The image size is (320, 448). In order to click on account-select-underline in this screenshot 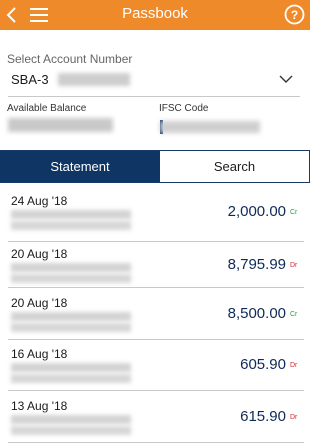, I will do `click(154, 96)`.